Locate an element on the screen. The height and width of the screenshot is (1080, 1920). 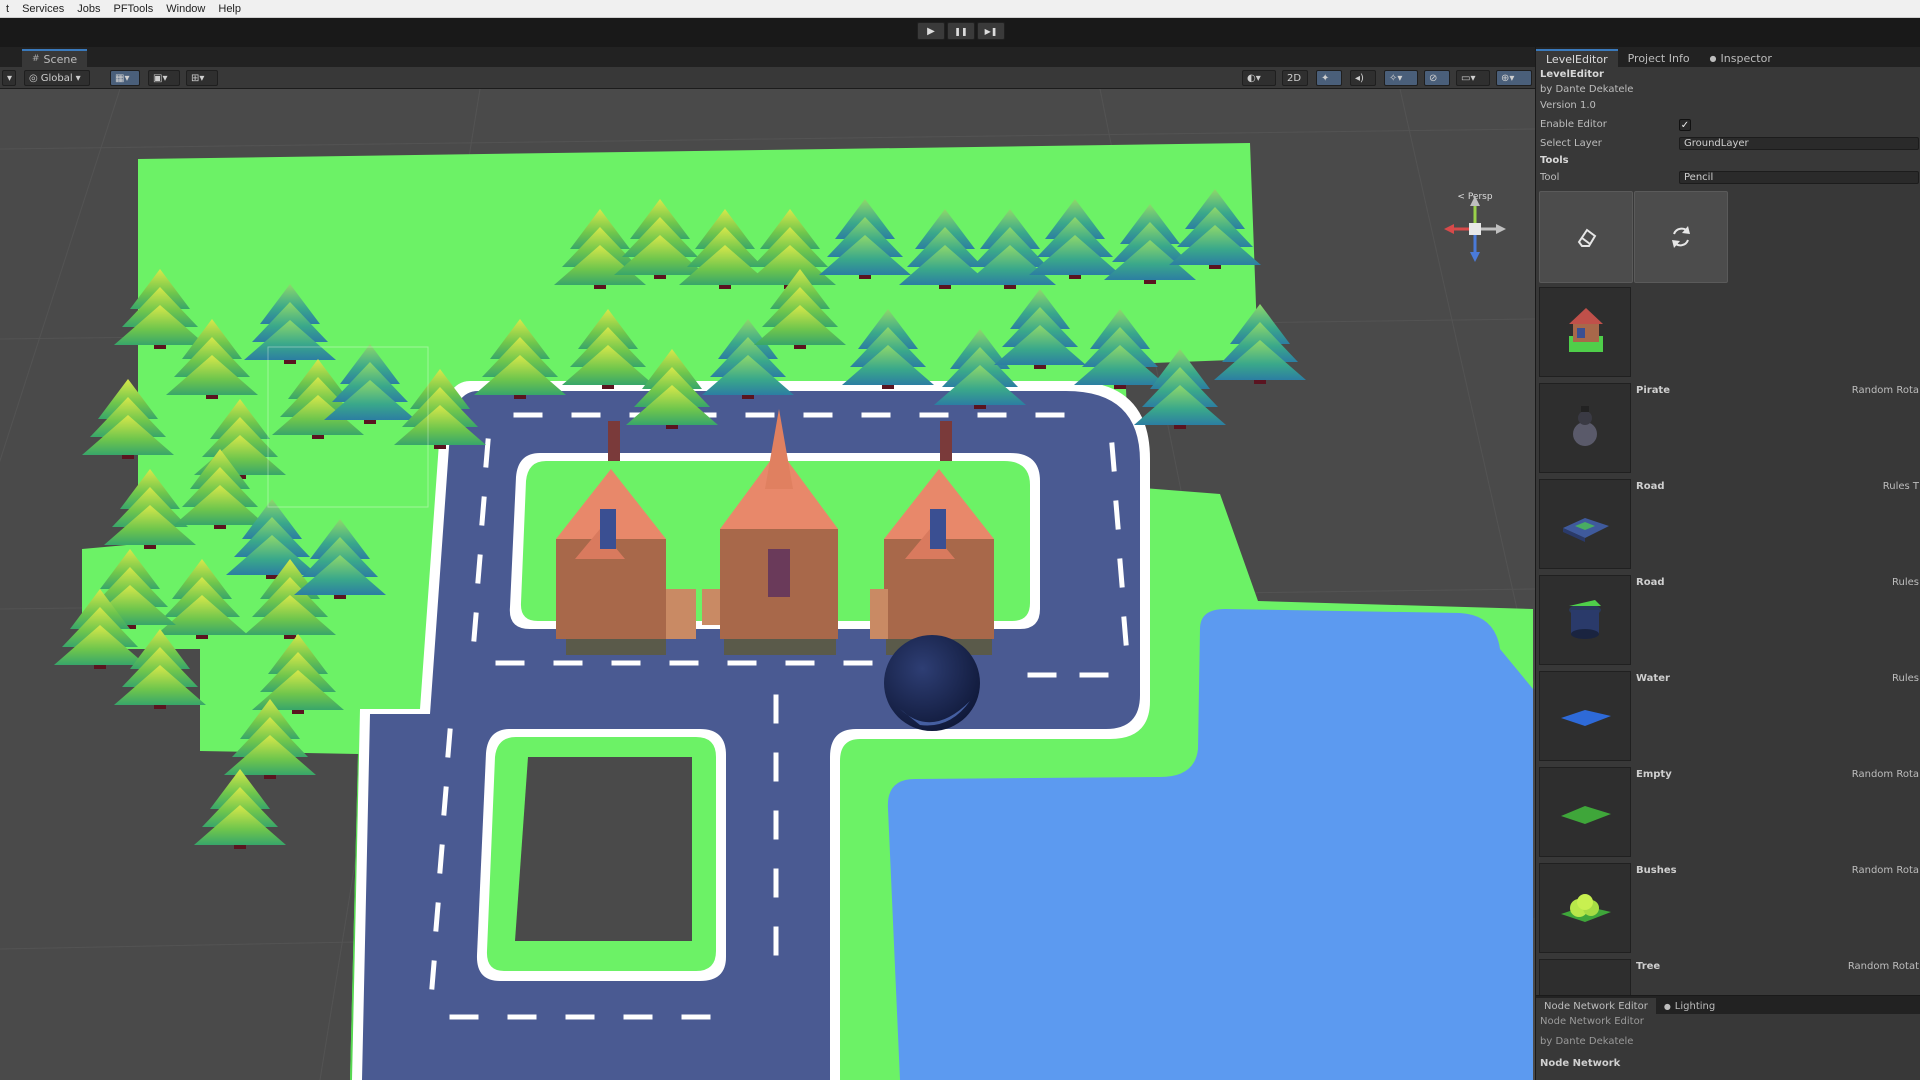
audio-toggle-button: ◂) is located at coordinates (1363, 78).